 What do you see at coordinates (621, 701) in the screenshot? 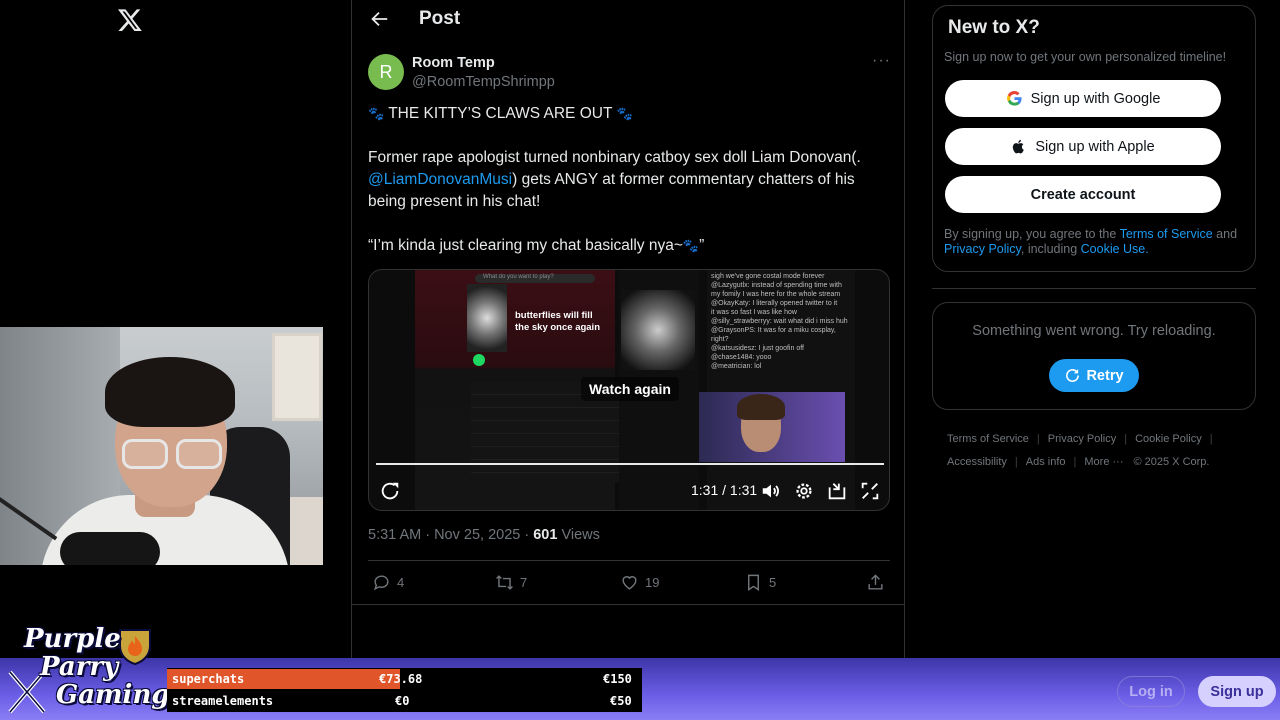
I see `goal-target: €50` at bounding box center [621, 701].